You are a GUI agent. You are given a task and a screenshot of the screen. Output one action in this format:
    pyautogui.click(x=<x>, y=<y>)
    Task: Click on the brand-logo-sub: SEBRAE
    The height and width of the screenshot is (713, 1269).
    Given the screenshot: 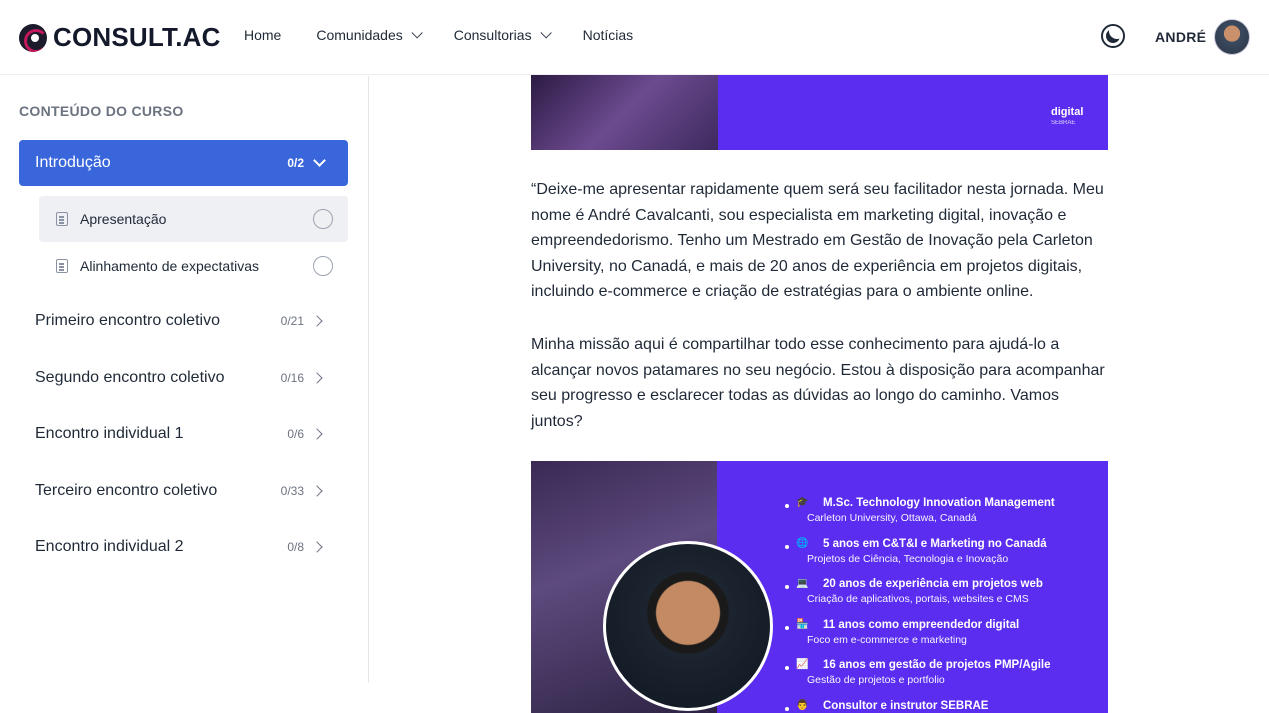 What is the action you would take?
    pyautogui.click(x=1063, y=123)
    